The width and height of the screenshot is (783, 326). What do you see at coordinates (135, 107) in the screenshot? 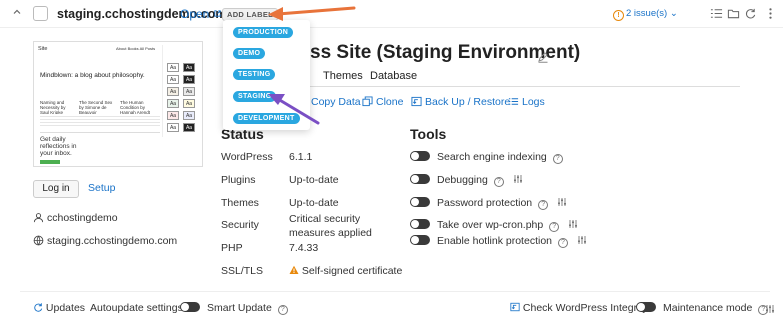
I see `thumb-col3: The Human Condition by Hannah Arendt` at bounding box center [135, 107].